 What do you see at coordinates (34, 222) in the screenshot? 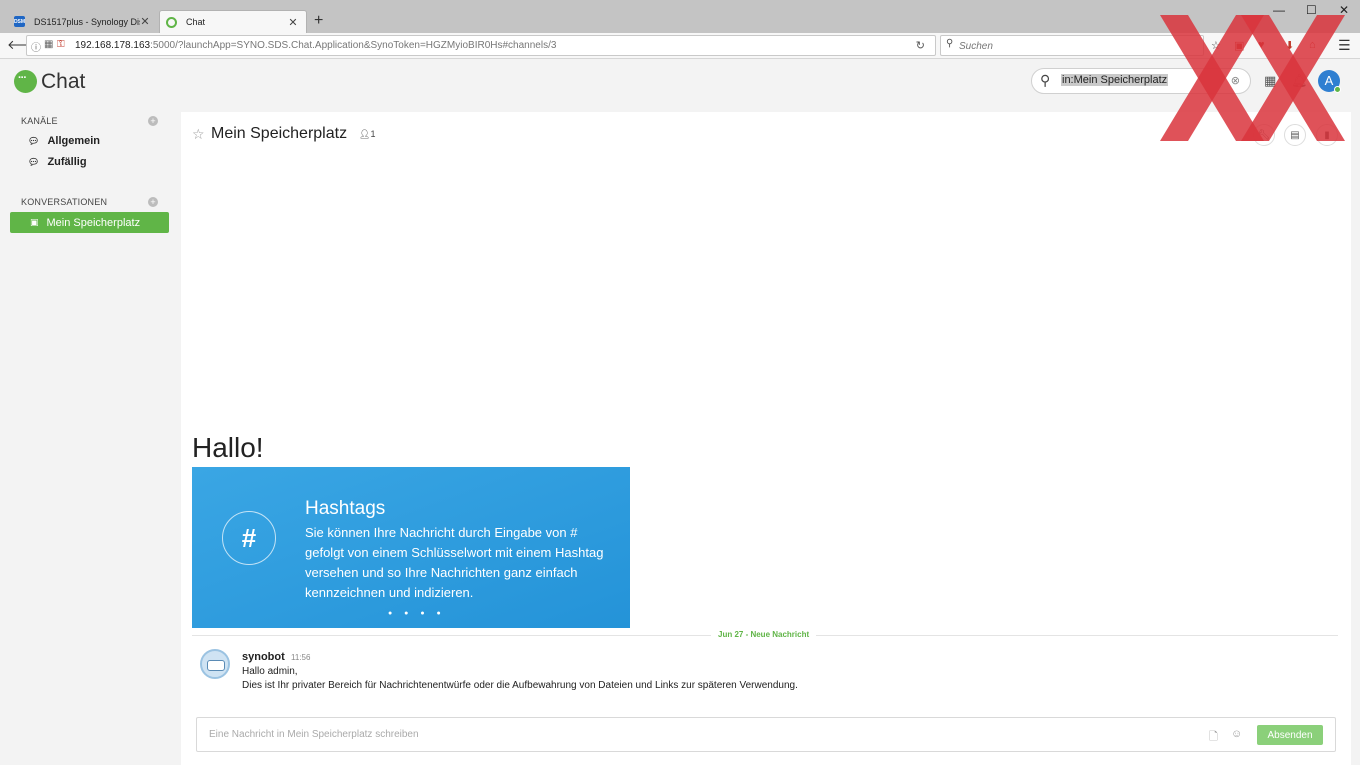
I see `storage-box-icon: ▣` at bounding box center [34, 222].